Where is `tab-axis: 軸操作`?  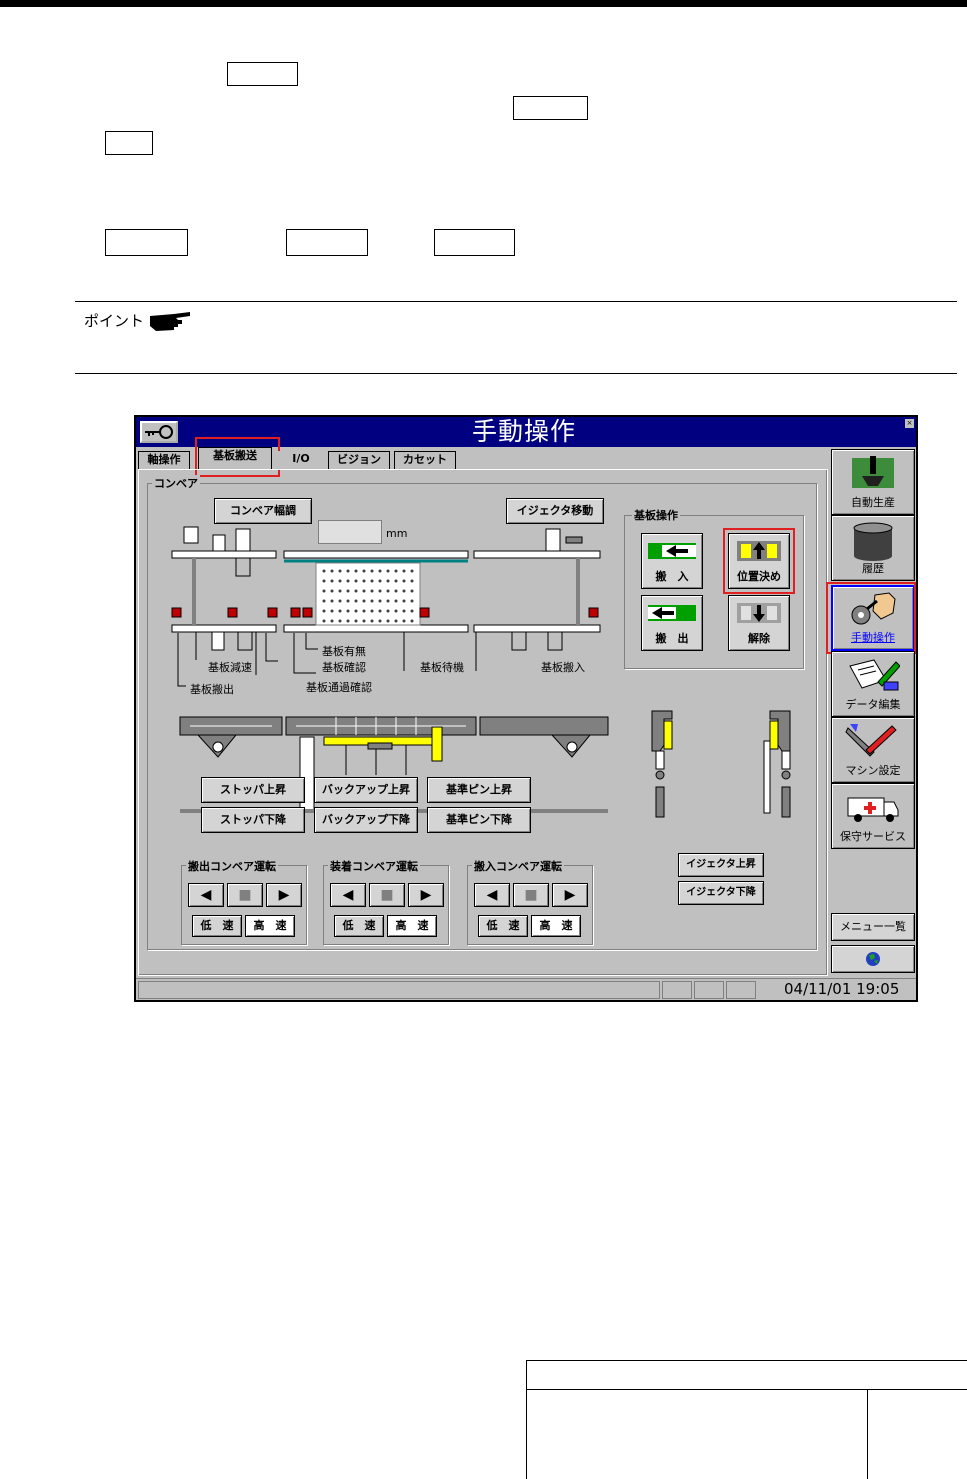 tab-axis: 軸操作 is located at coordinates (164, 460).